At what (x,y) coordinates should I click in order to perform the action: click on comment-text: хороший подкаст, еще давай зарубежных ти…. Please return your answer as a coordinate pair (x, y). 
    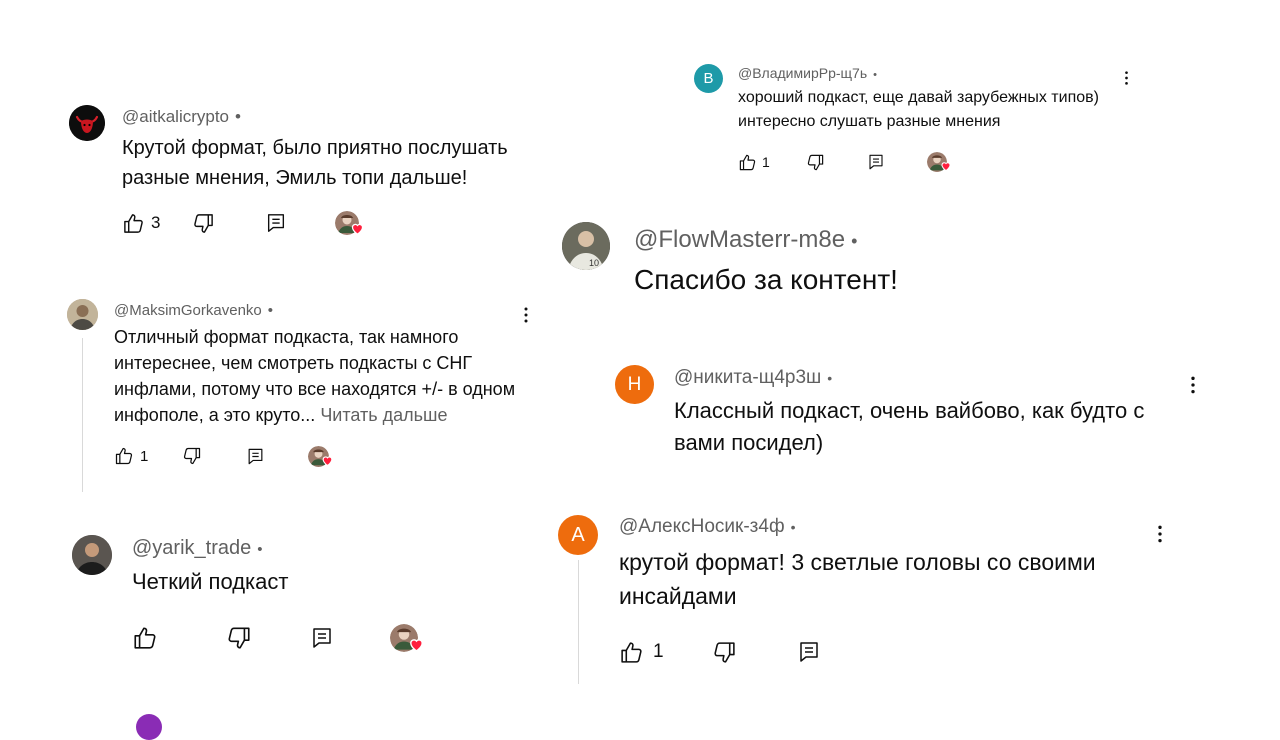
    Looking at the image, I should click on (918, 109).